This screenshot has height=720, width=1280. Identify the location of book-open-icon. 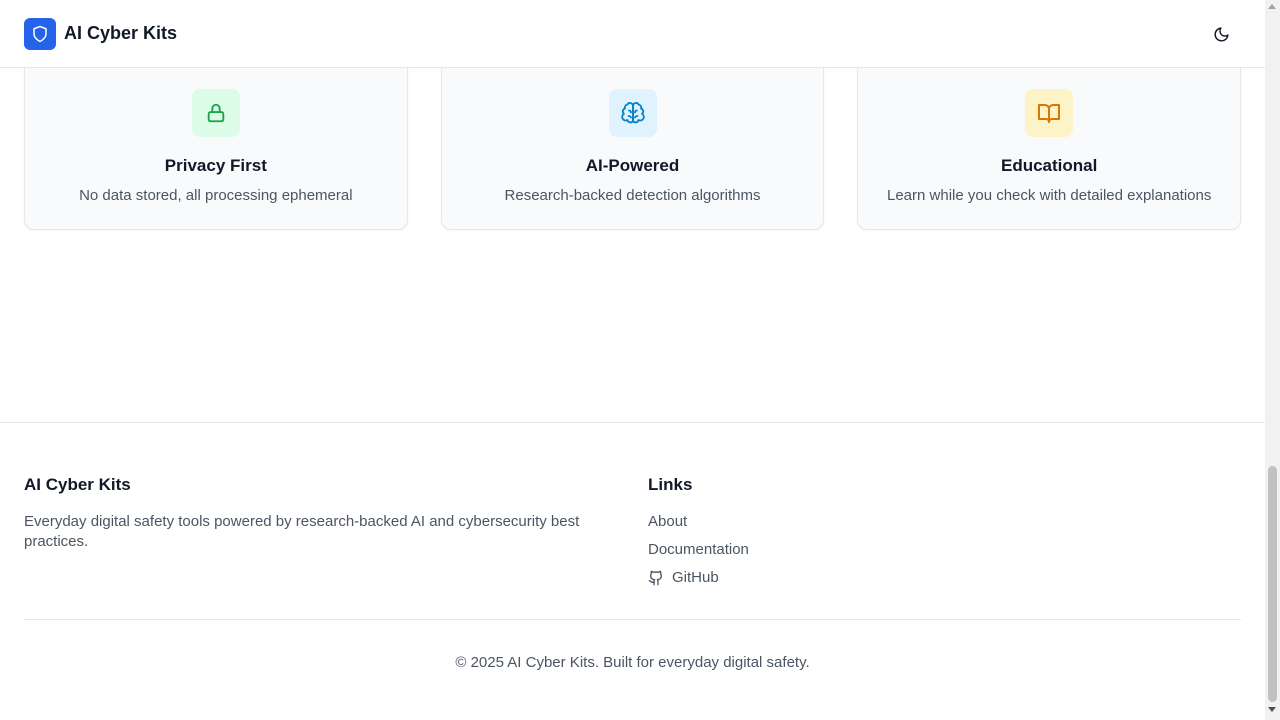
(1049, 113).